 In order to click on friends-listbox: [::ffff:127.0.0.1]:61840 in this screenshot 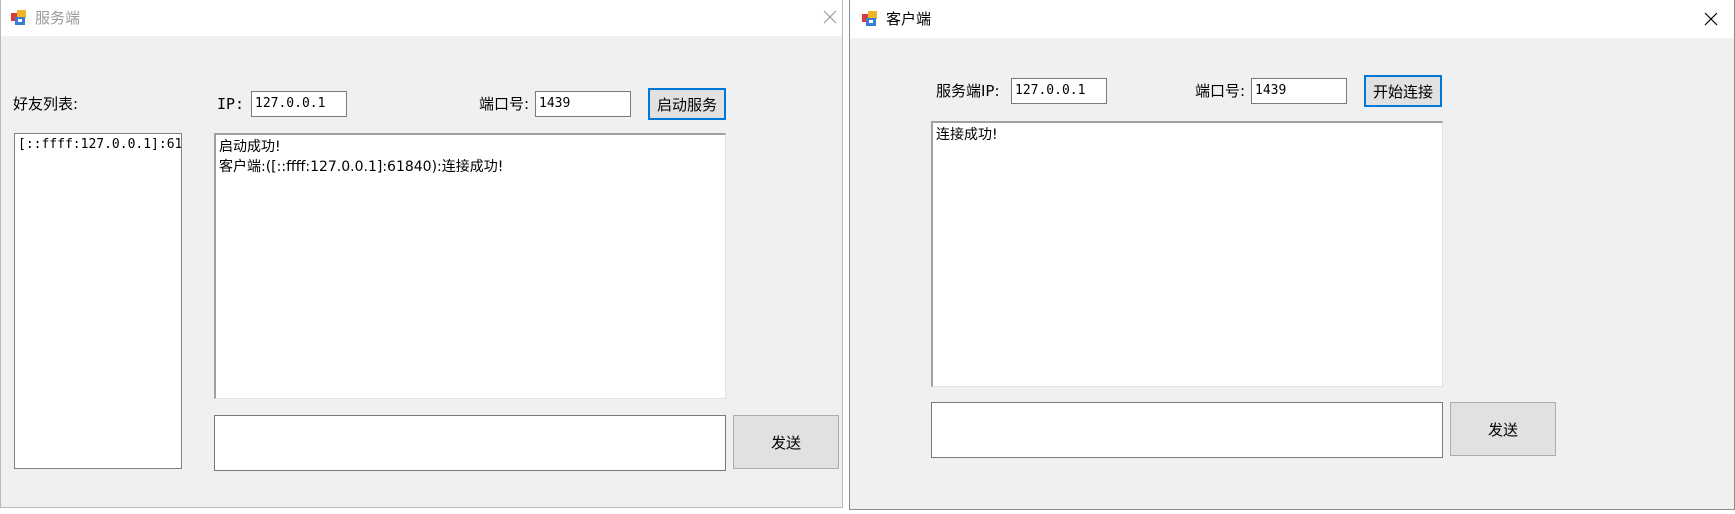, I will do `click(98, 301)`.